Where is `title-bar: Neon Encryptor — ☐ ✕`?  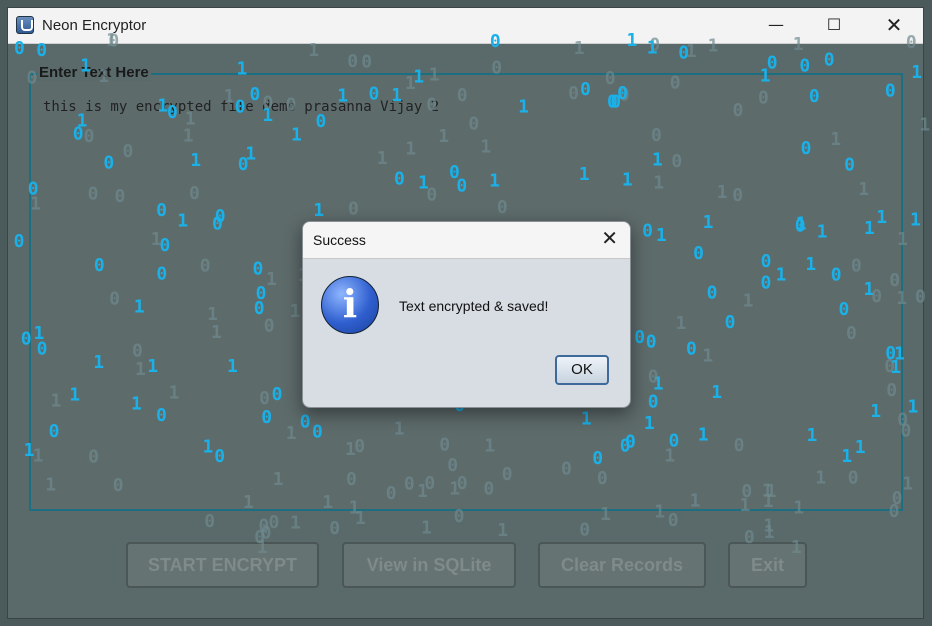 title-bar: Neon Encryptor — ☐ ✕ is located at coordinates (465, 26).